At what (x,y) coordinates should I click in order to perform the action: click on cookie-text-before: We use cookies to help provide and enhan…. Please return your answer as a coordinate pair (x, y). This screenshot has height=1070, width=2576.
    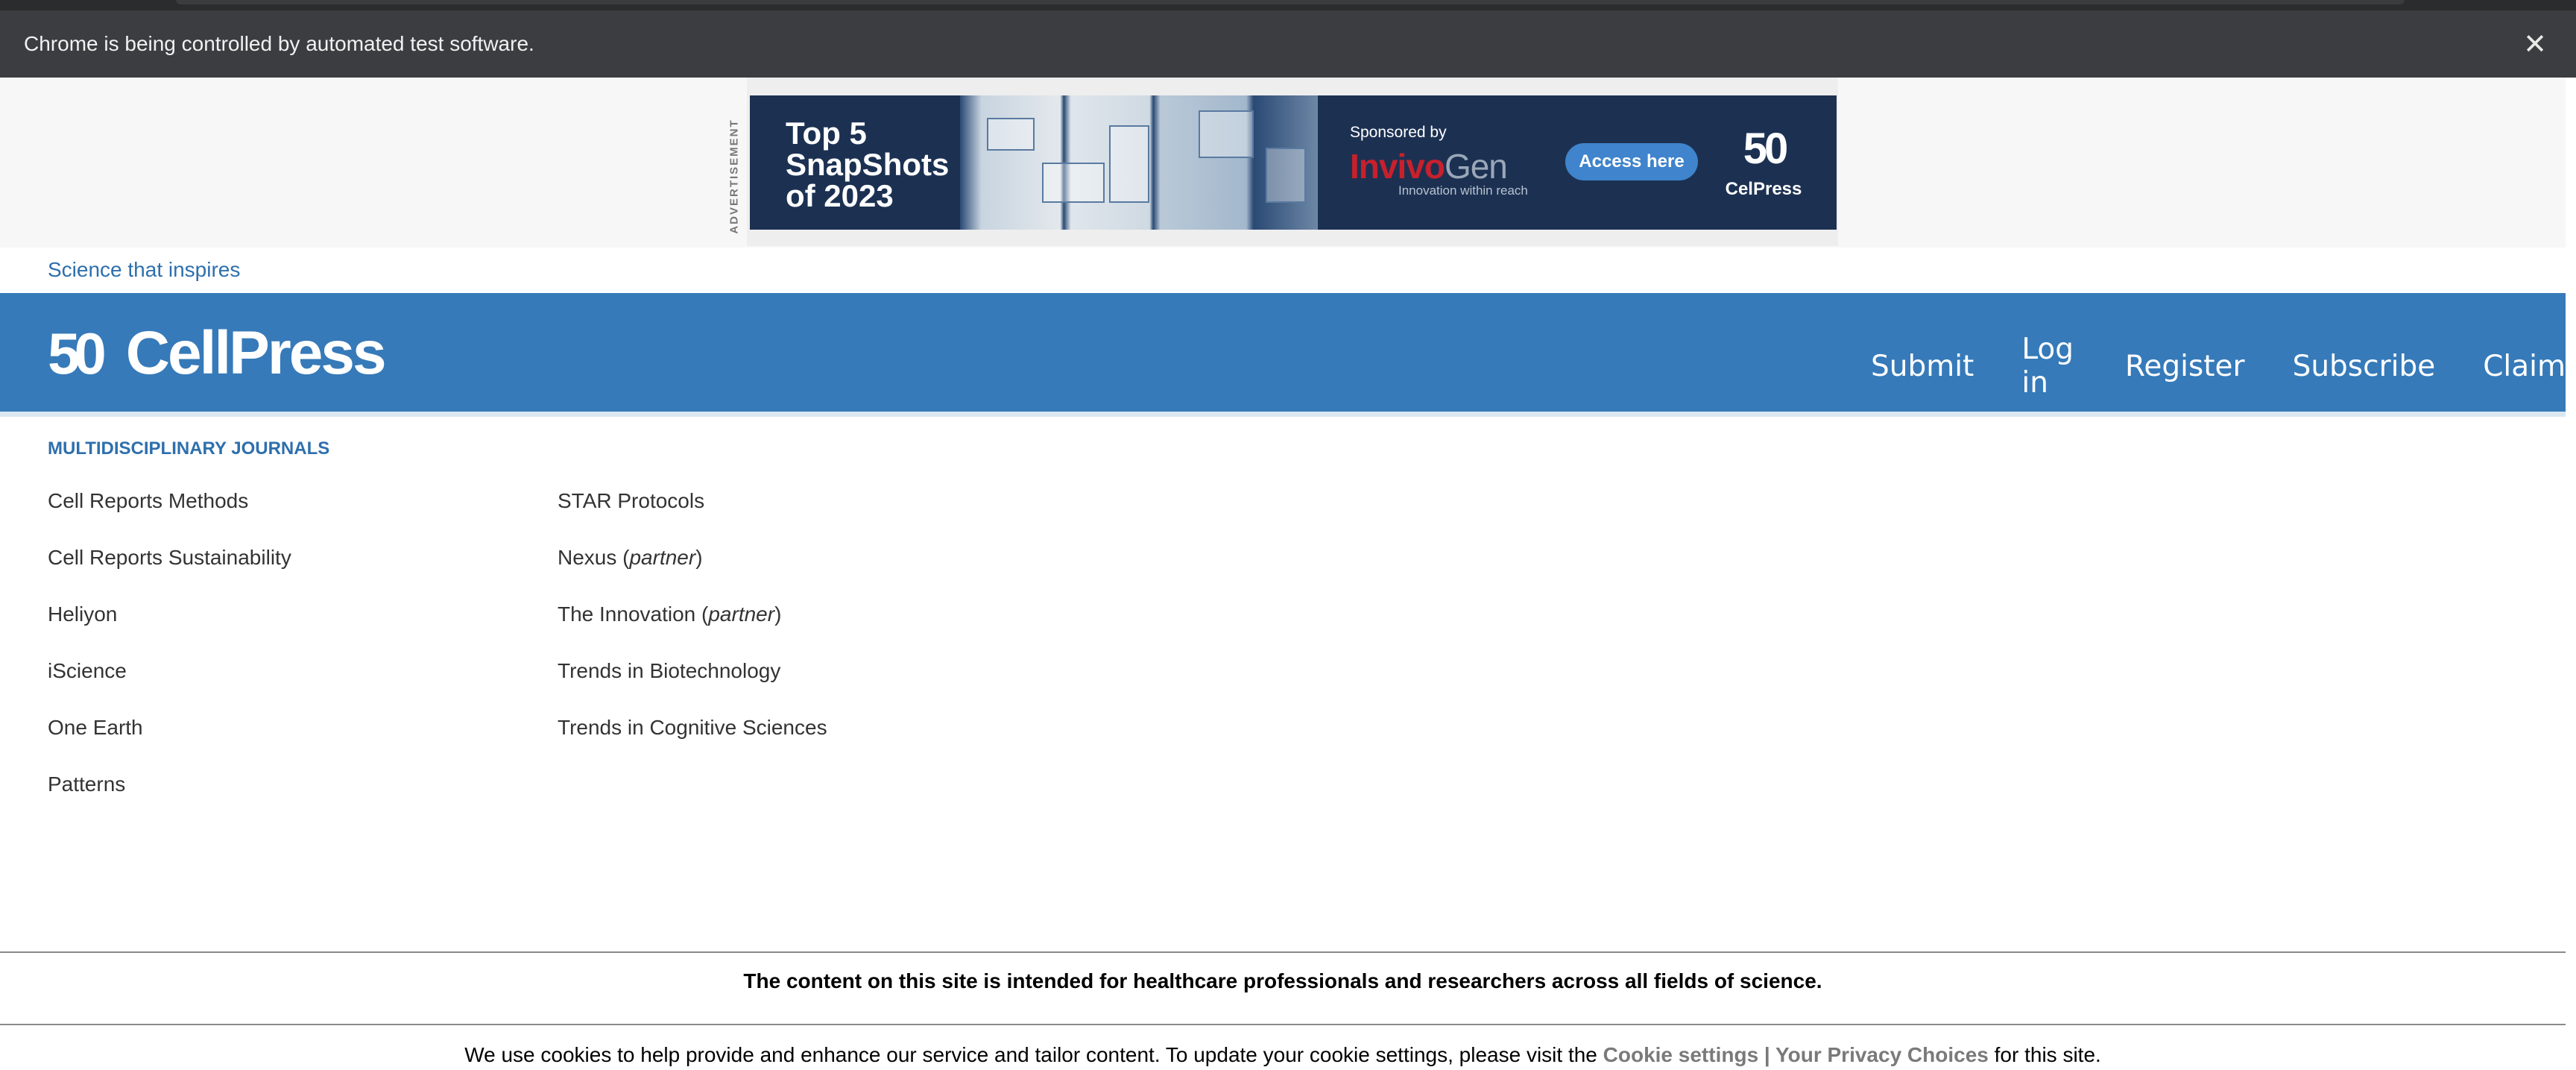
    Looking at the image, I should click on (1033, 1054).